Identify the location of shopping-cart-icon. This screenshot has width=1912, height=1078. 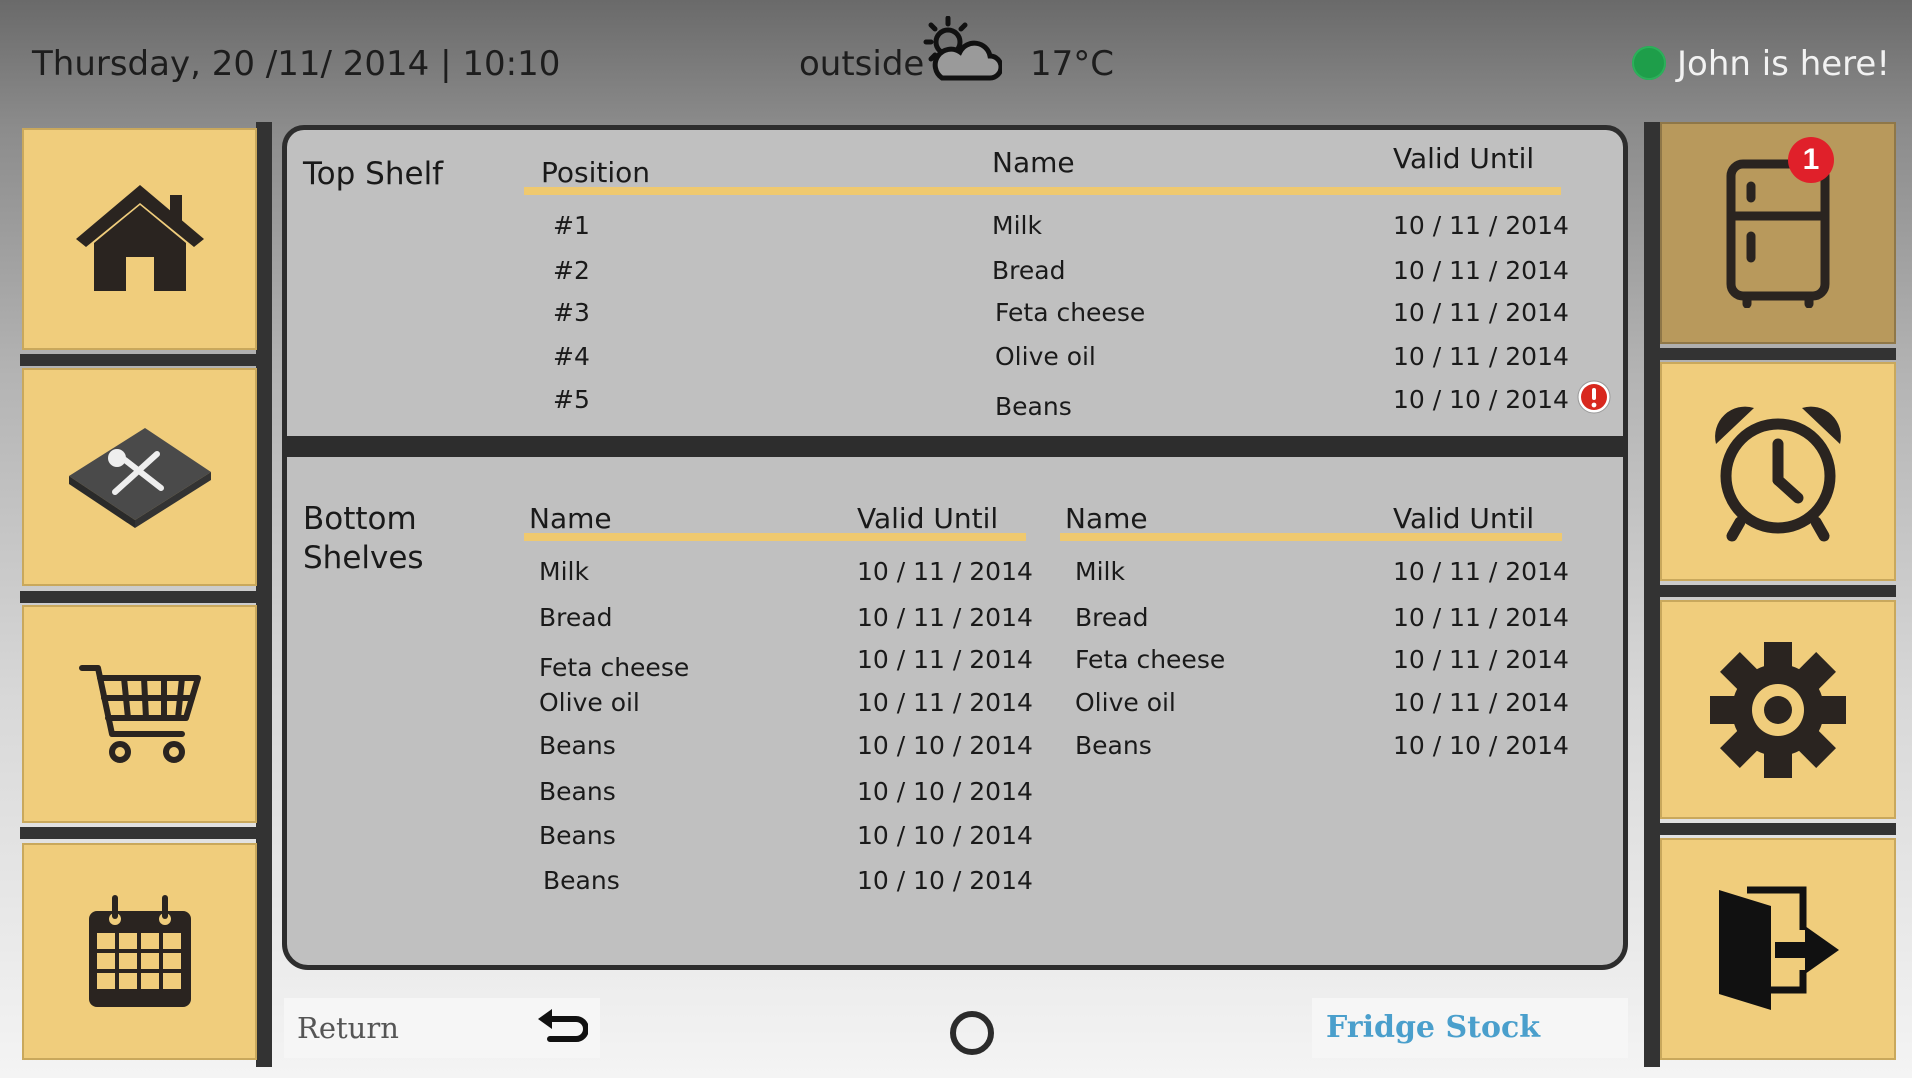
(139, 714).